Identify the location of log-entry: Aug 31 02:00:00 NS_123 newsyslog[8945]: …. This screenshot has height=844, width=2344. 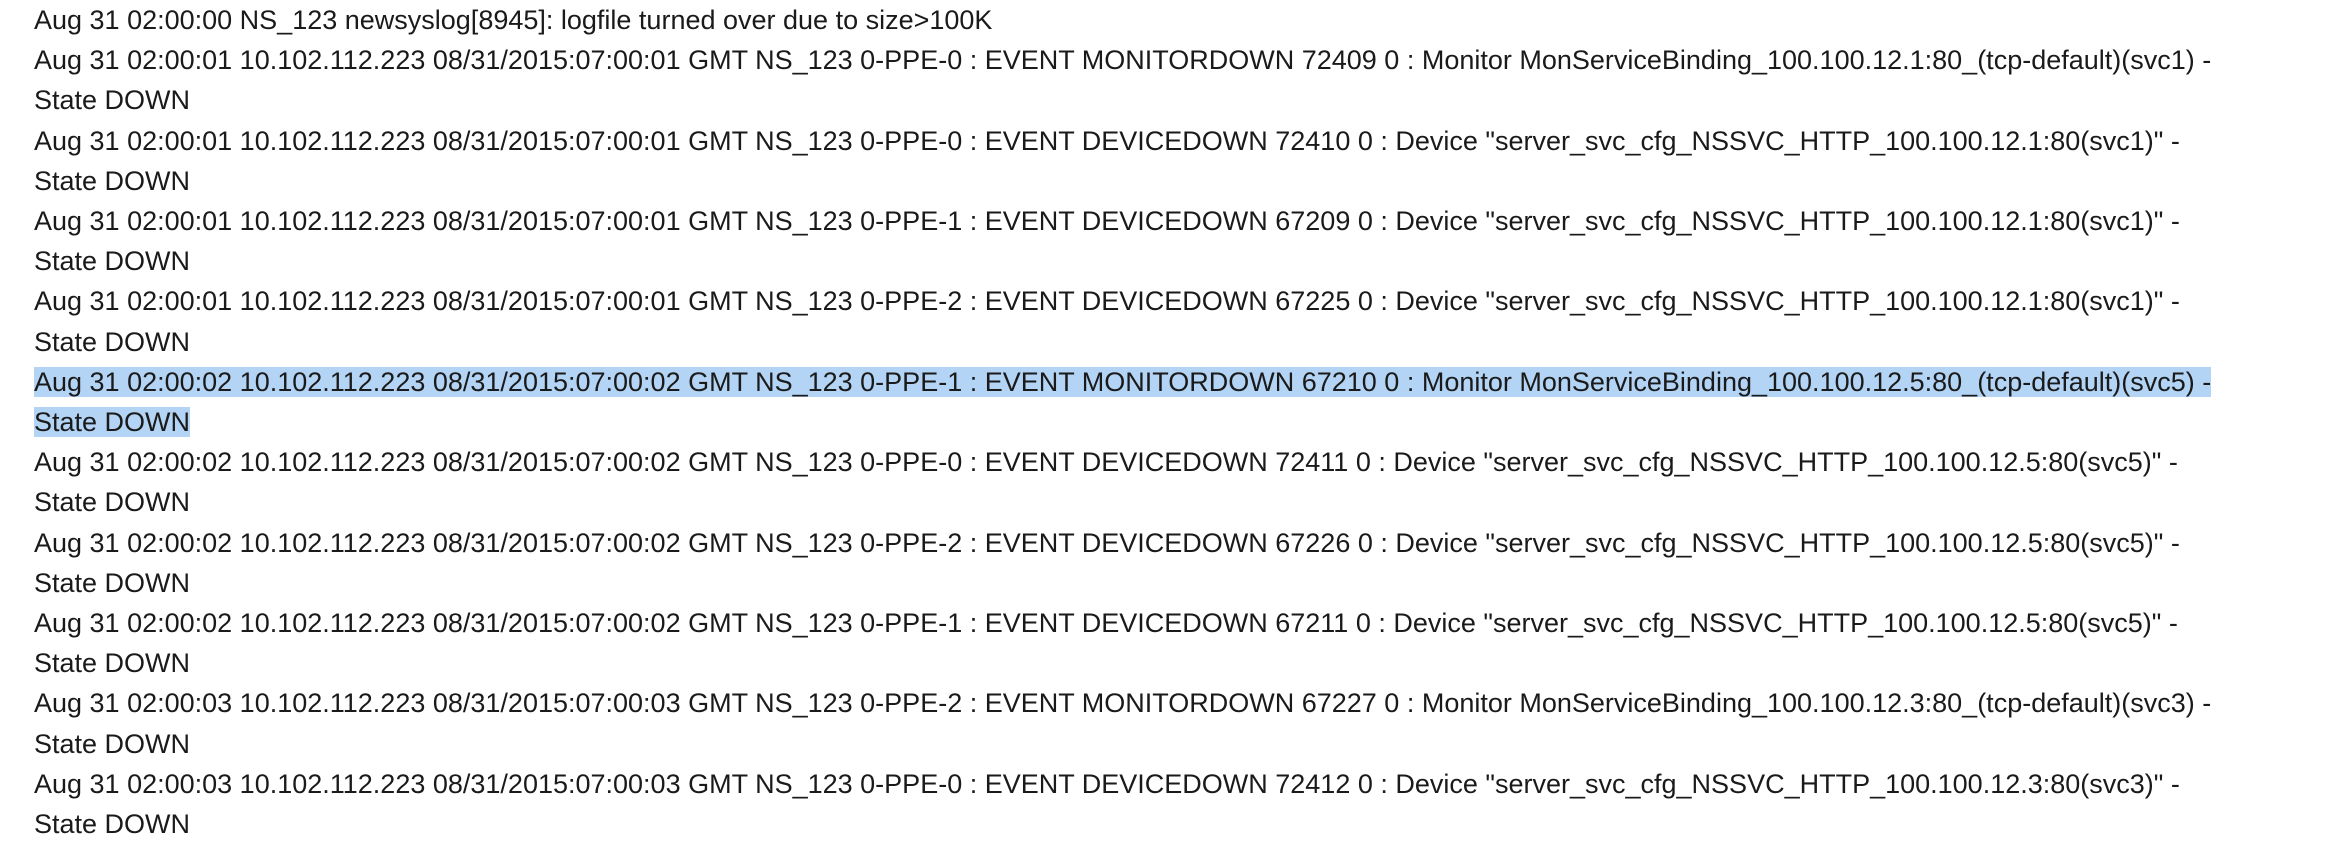
(1184, 20).